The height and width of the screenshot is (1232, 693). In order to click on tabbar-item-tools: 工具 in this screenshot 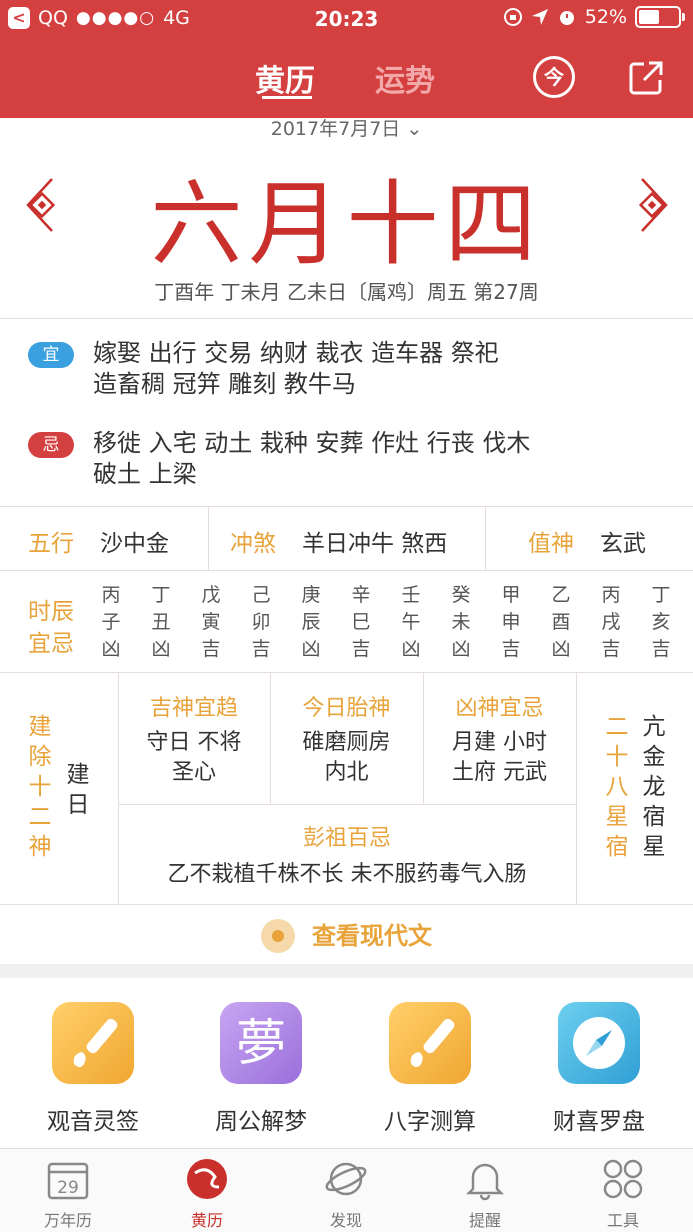, I will do `click(623, 1194)`.